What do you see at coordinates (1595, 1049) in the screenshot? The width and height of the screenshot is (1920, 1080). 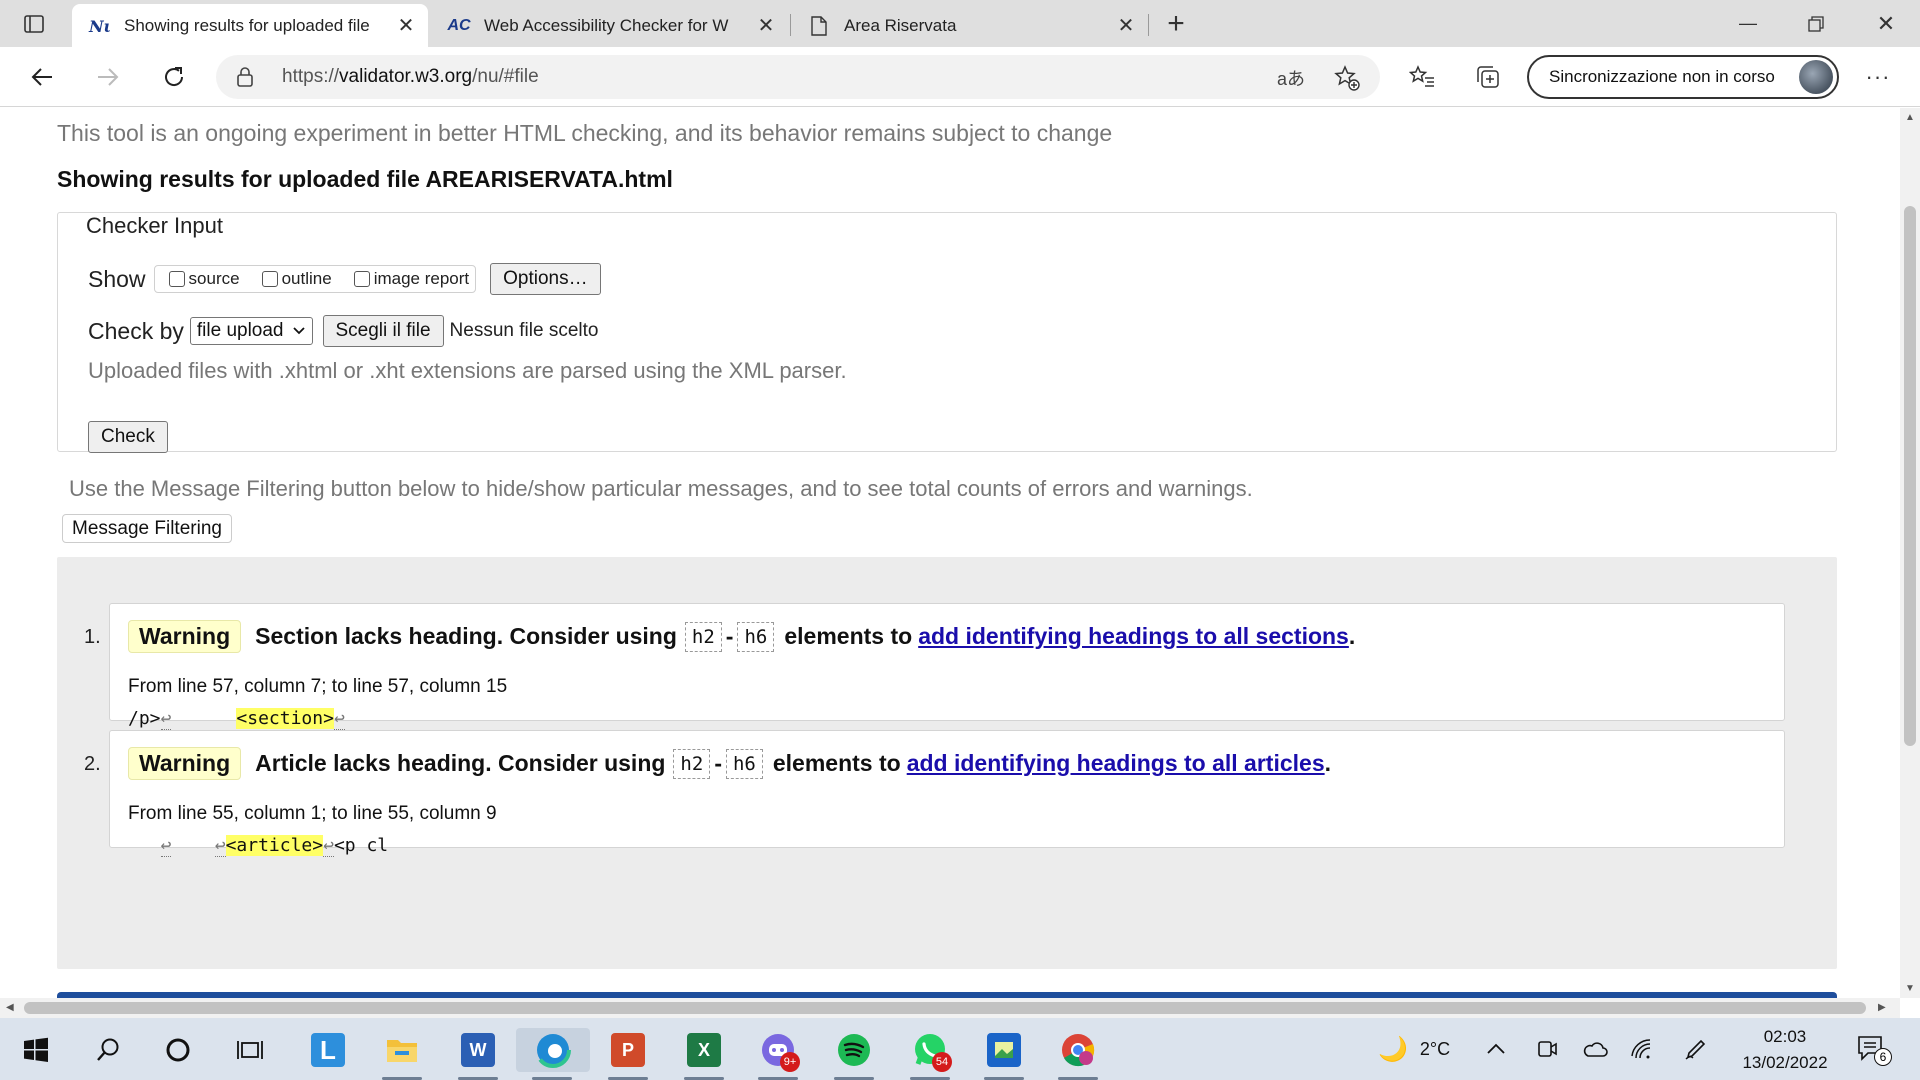 I see `onedrive-cloud-icon` at bounding box center [1595, 1049].